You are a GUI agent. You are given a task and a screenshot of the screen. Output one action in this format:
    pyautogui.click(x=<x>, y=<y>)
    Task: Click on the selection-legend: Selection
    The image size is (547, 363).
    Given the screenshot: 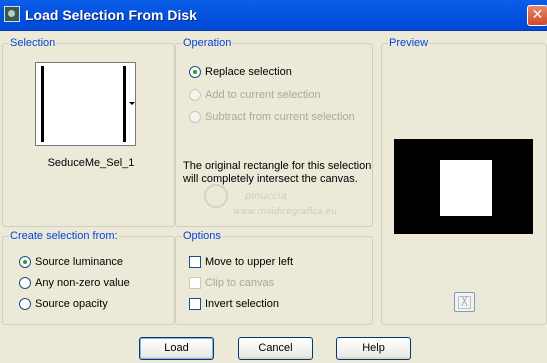 What is the action you would take?
    pyautogui.click(x=33, y=43)
    